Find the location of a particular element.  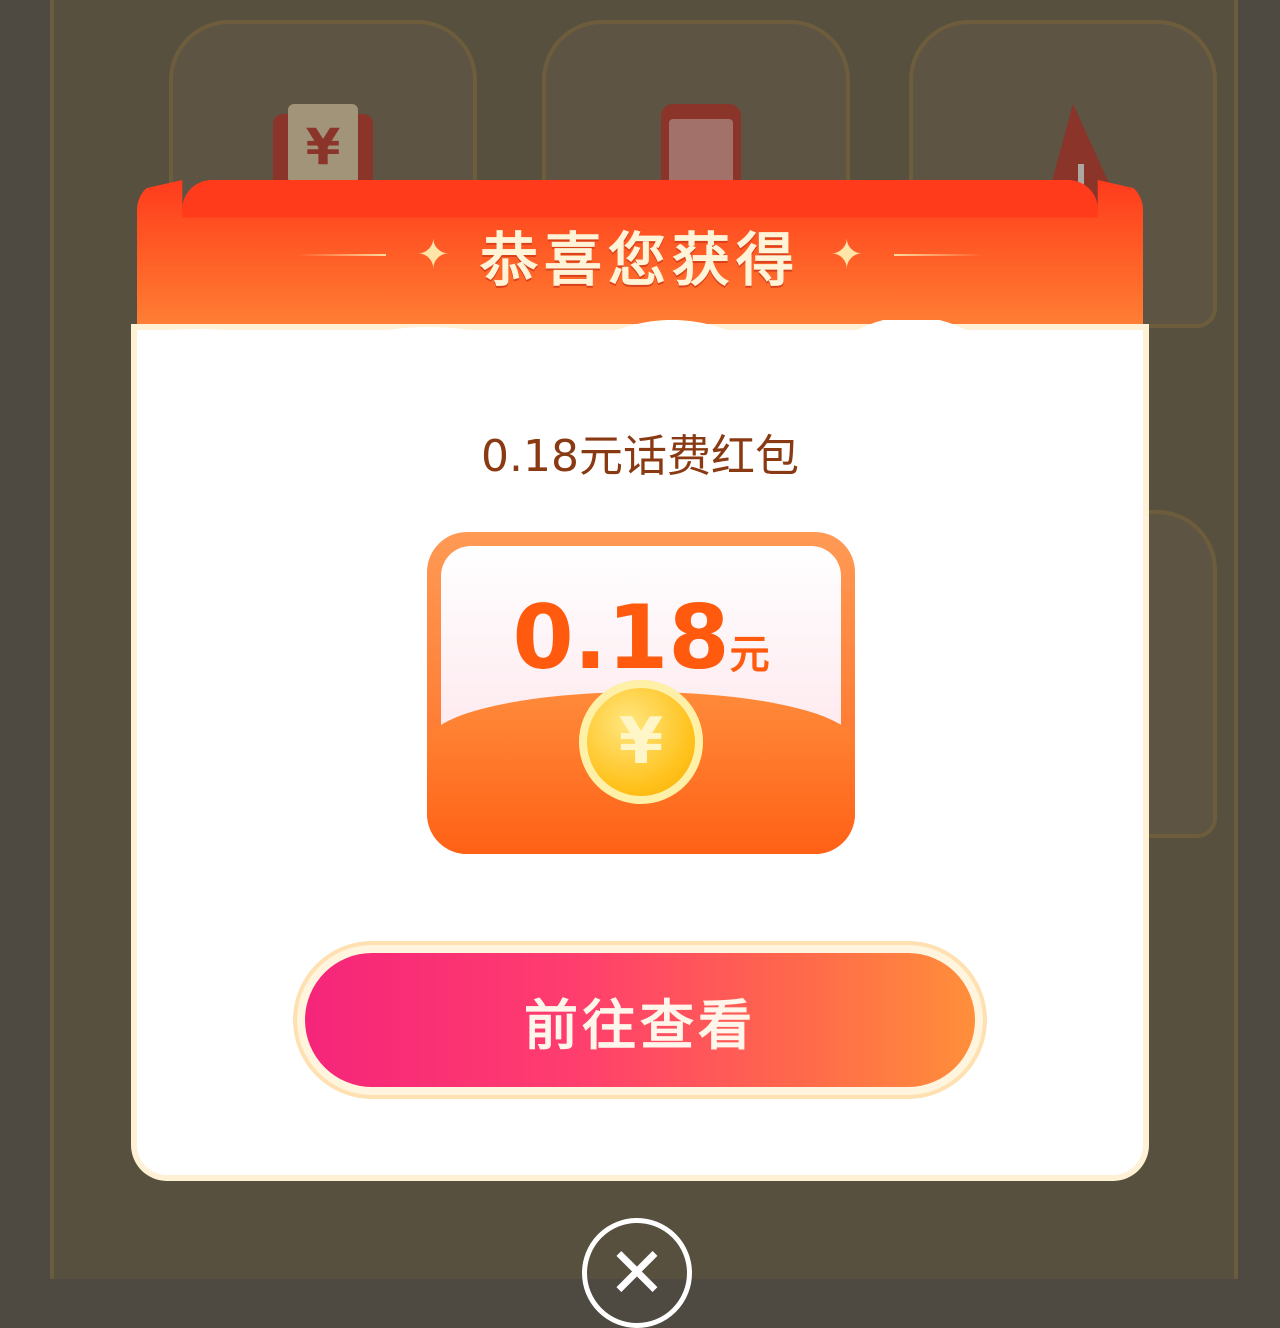

modal-title: 恭喜您获得 is located at coordinates (639, 260).